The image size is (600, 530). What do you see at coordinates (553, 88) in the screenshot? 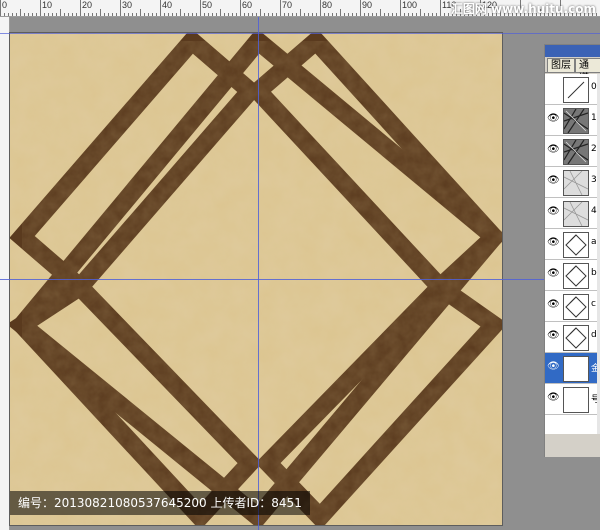
I see `eye-icon` at bounding box center [553, 88].